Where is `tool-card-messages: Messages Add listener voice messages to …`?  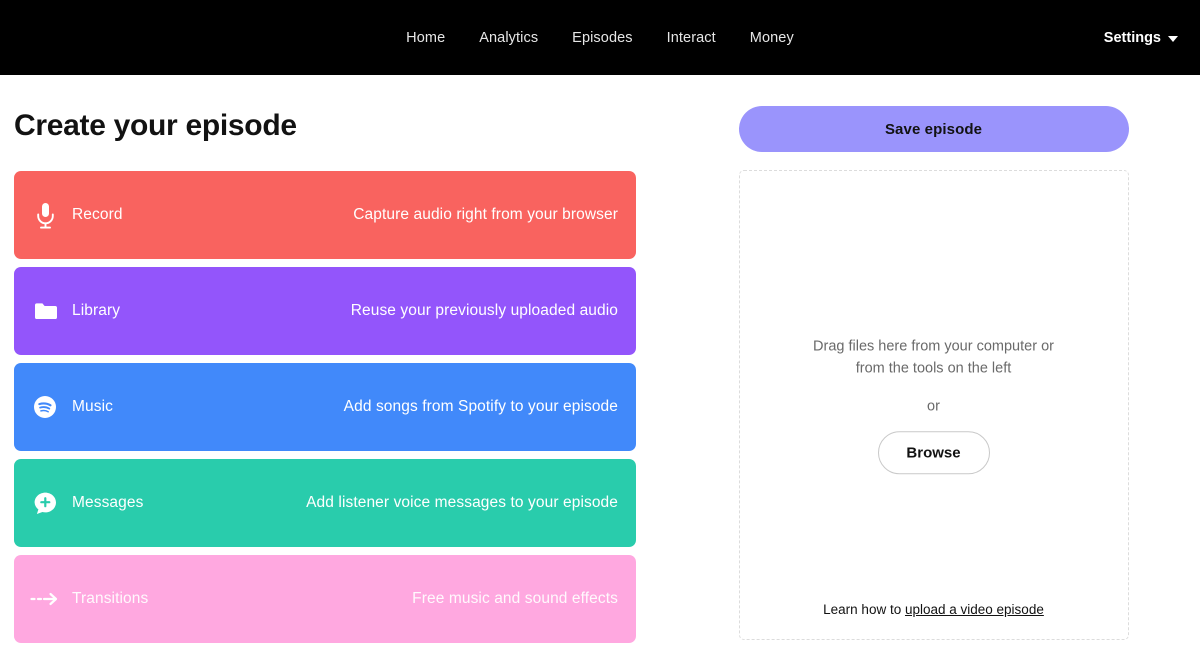
tool-card-messages: Messages Add listener voice messages to … is located at coordinates (325, 503).